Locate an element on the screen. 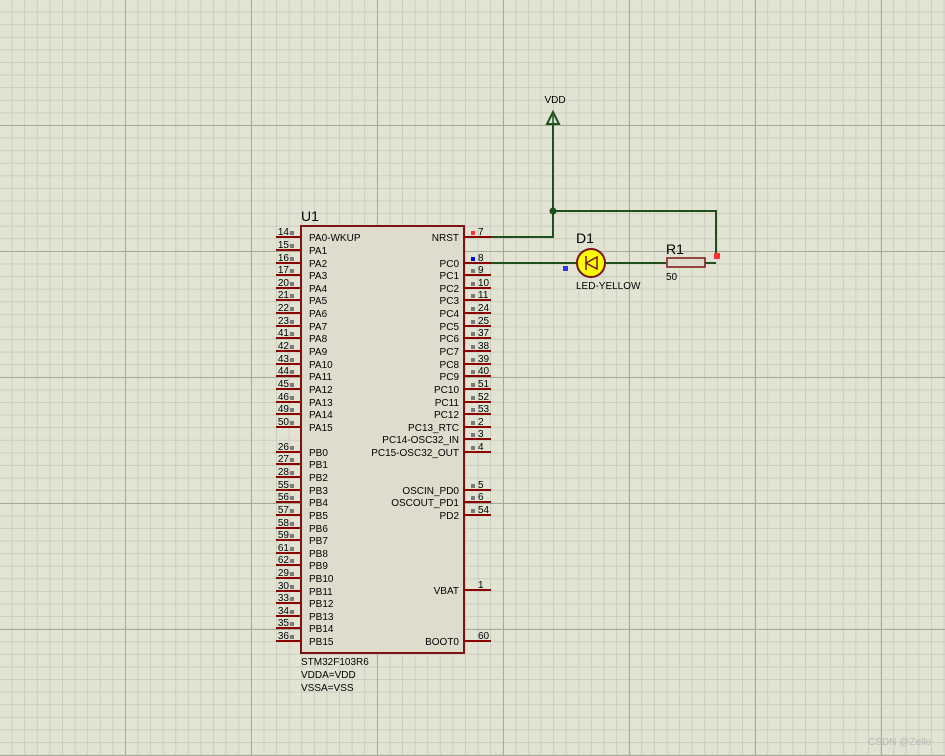 The height and width of the screenshot is (756, 945). r1-pin-marker is located at coordinates (717, 256).